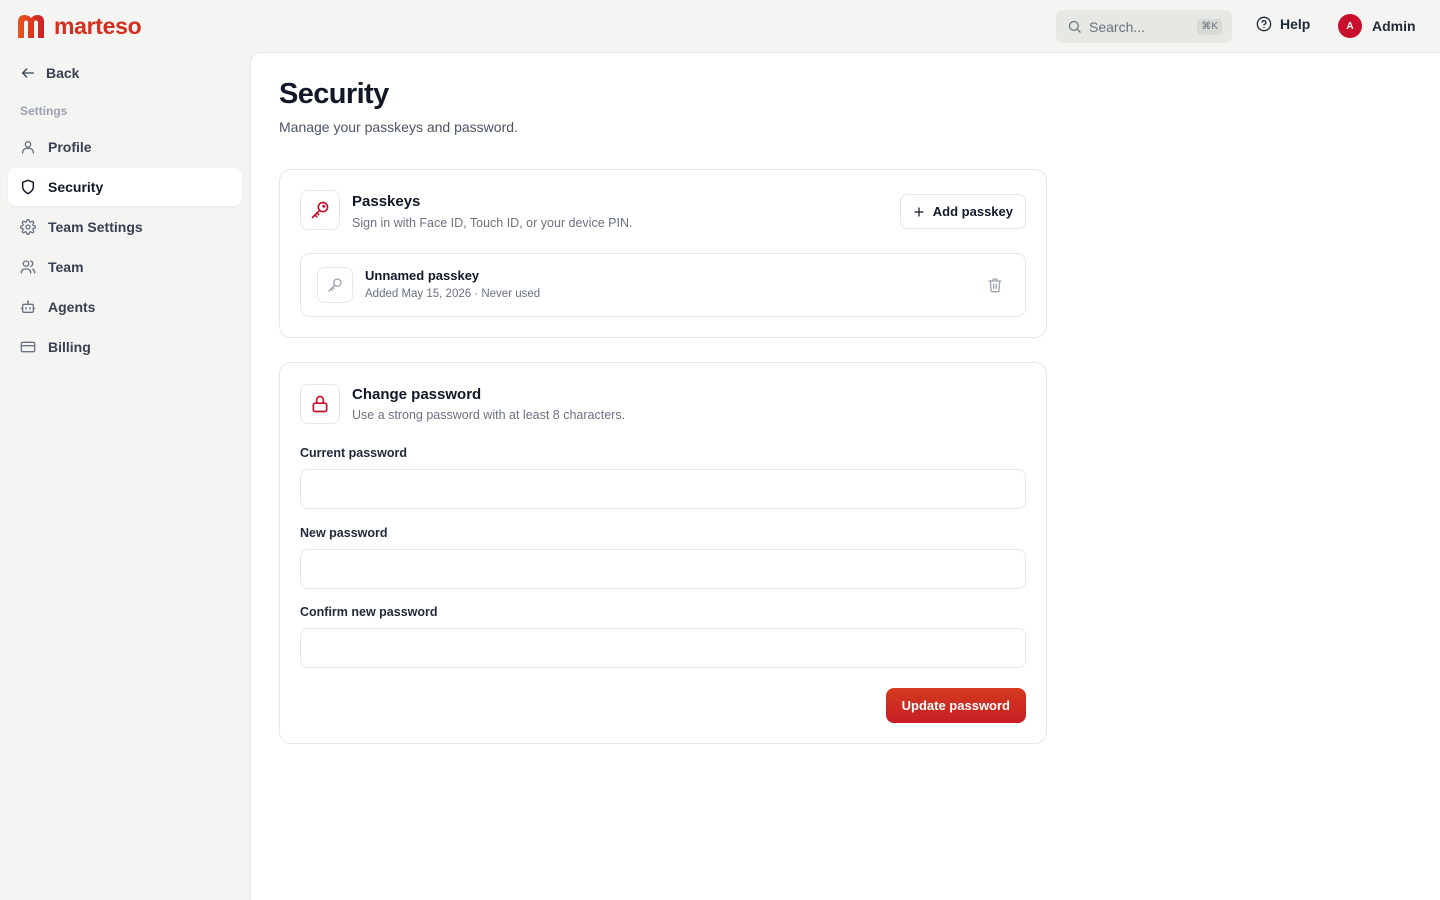  What do you see at coordinates (1394, 26) in the screenshot?
I see `user-name: Admin` at bounding box center [1394, 26].